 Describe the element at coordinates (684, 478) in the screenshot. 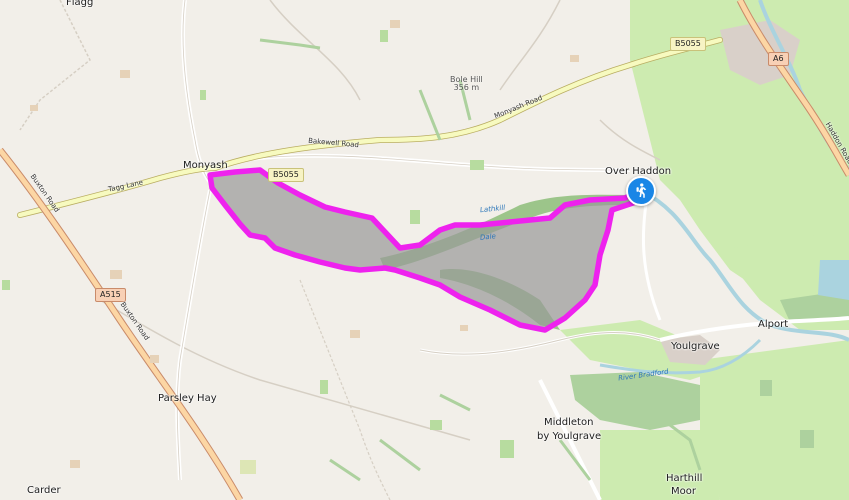

I see `place-harthill: Harthill` at that location.